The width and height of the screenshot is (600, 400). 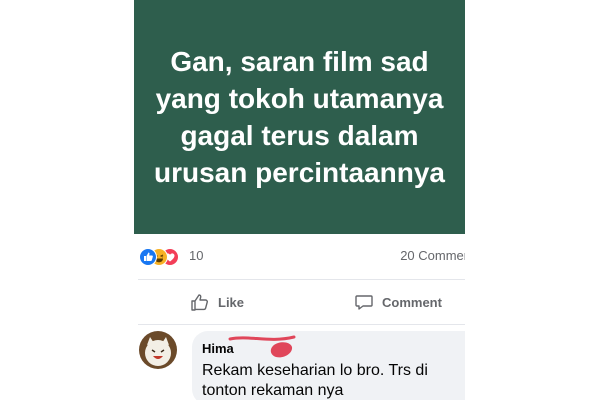 I want to click on post-actions: Like Comment, so click(x=299, y=302).